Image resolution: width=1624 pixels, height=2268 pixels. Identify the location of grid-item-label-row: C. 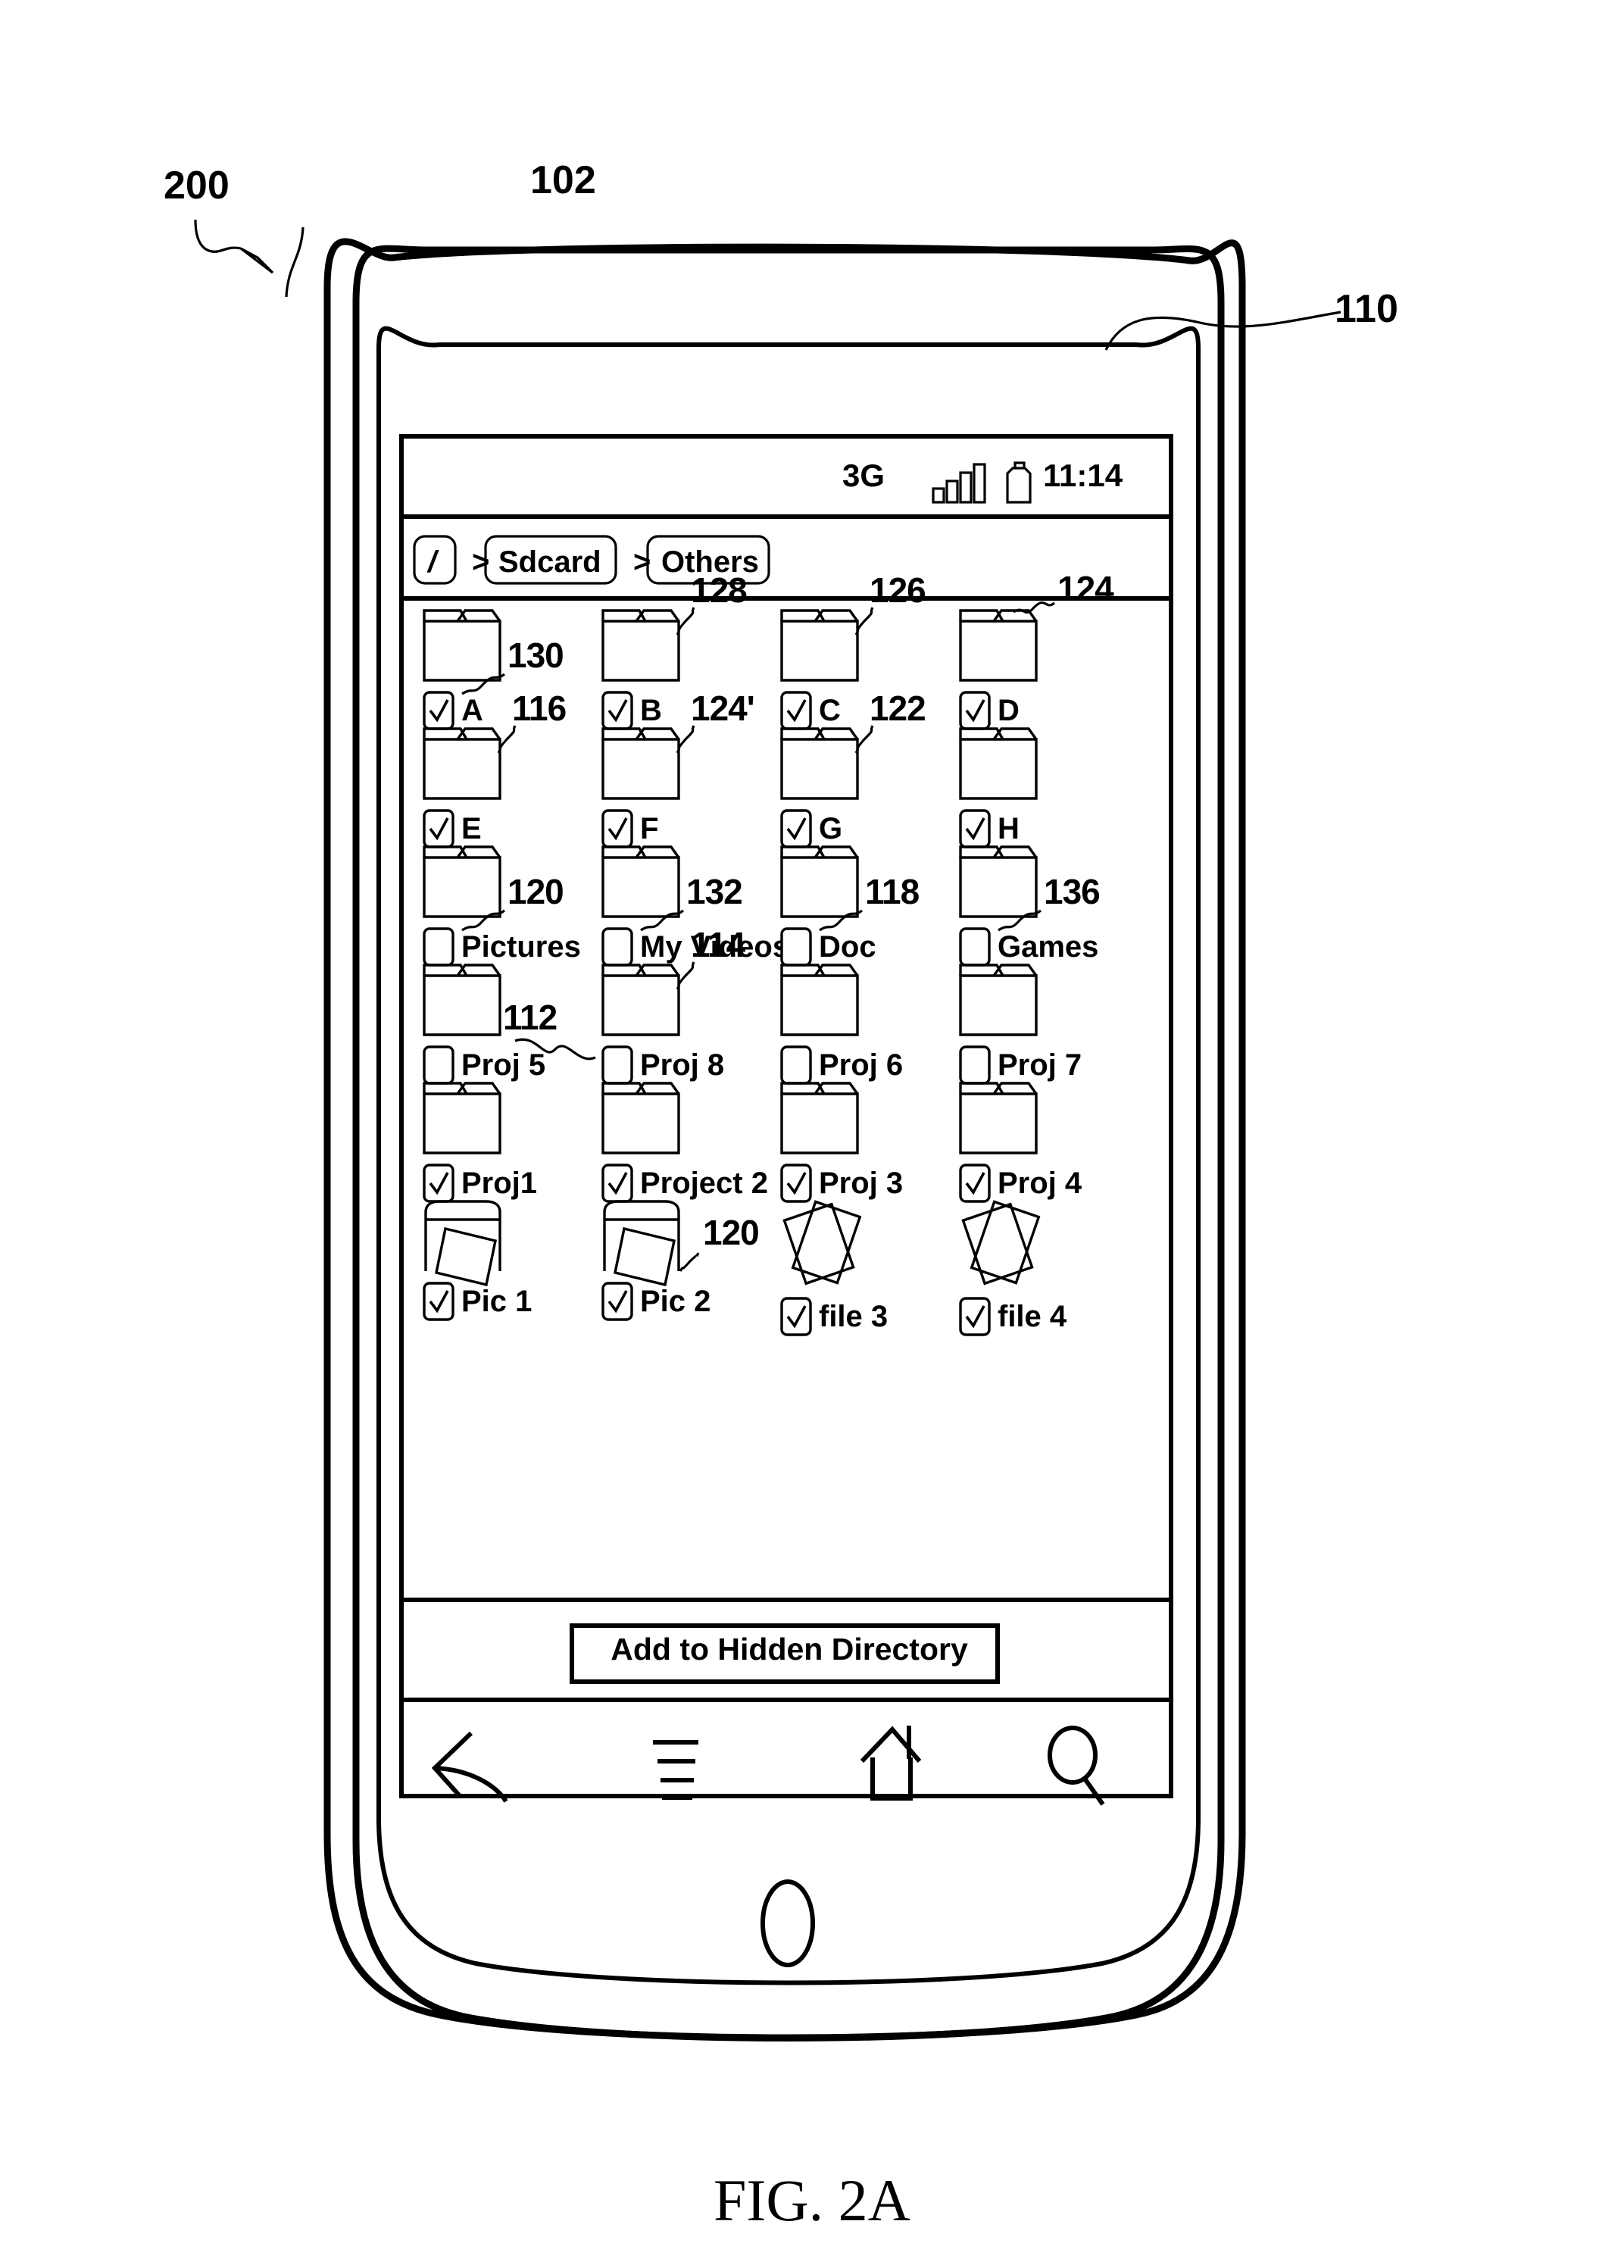
(810, 710).